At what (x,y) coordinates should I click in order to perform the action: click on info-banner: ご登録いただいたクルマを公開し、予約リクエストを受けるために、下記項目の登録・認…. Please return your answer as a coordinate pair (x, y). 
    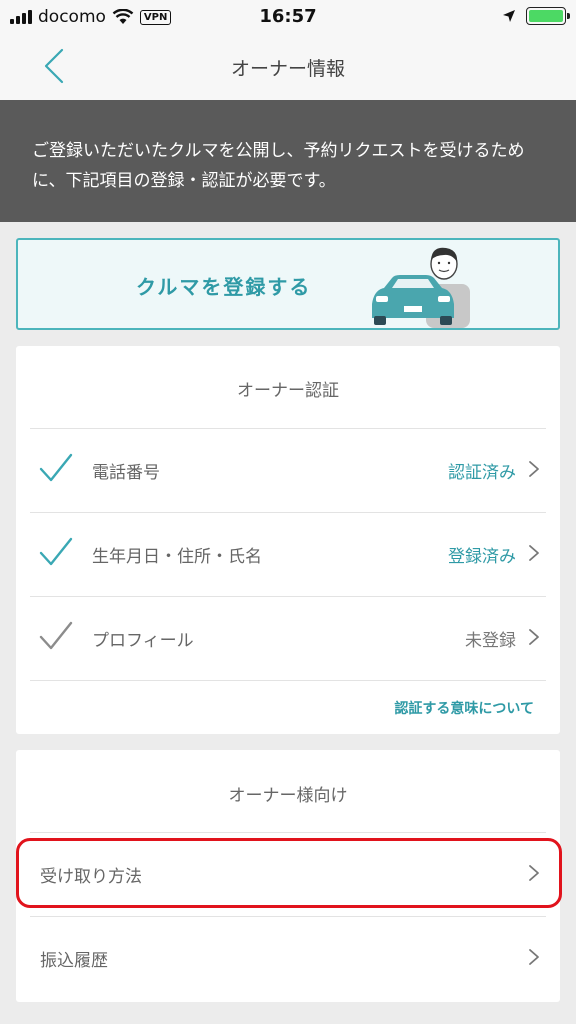
    Looking at the image, I should click on (288, 161).